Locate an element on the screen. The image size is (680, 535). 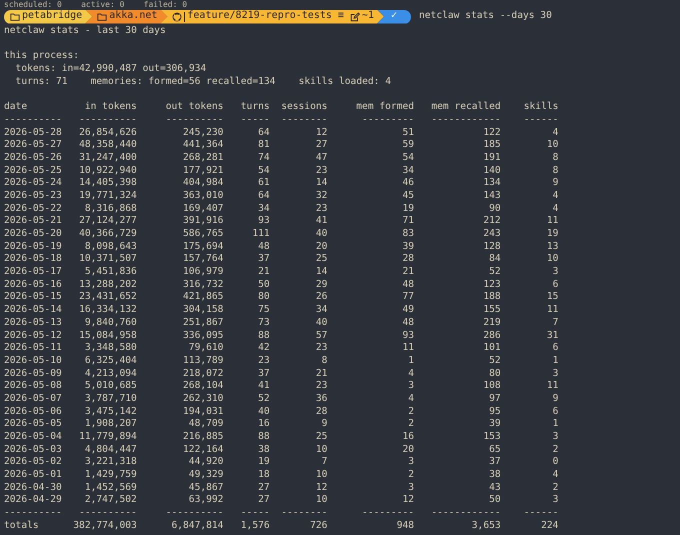
memories-summary: memories: formed=56 recalled=134 is located at coordinates (183, 82).